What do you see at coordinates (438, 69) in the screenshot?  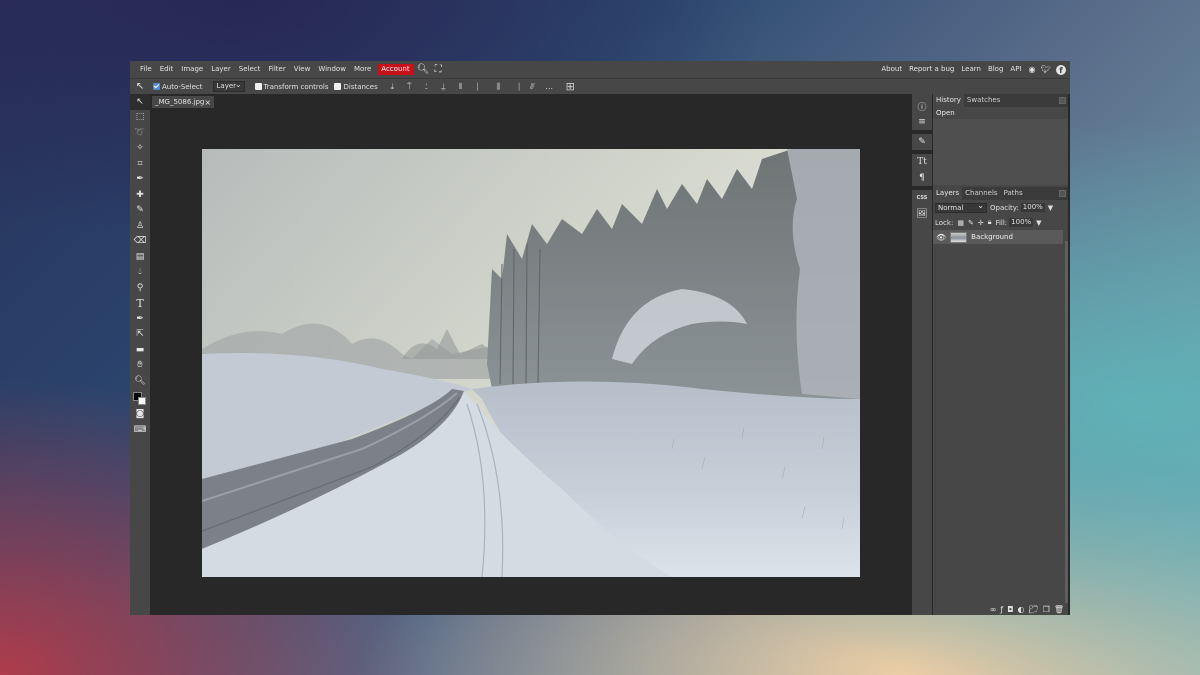 I see `fullscreen-icon: ⛶` at bounding box center [438, 69].